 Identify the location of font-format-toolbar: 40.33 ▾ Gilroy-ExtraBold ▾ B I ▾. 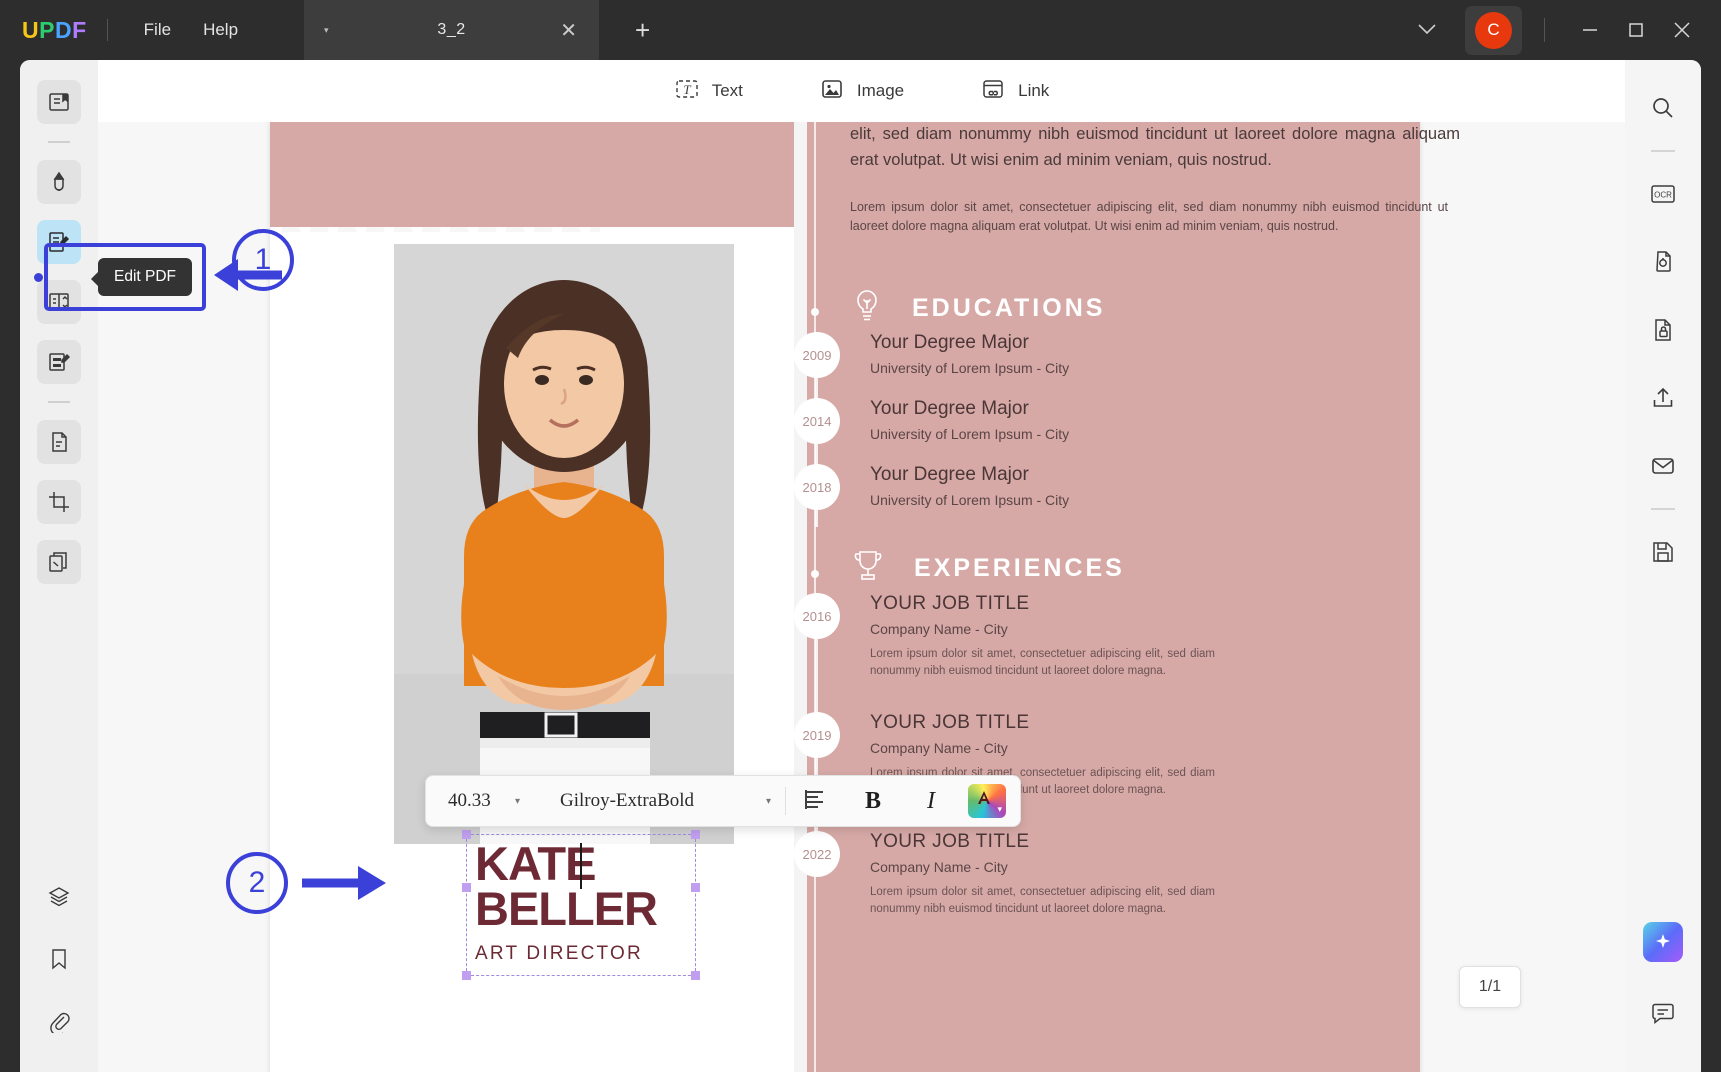
(723, 801).